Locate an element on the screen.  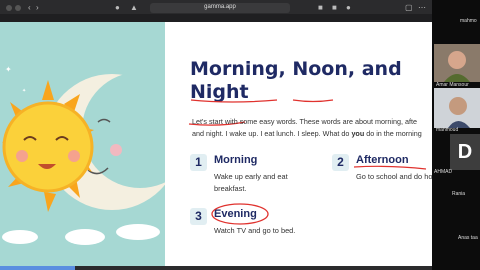
participant-label-2: mahmoud is located at coordinates (447, 130).